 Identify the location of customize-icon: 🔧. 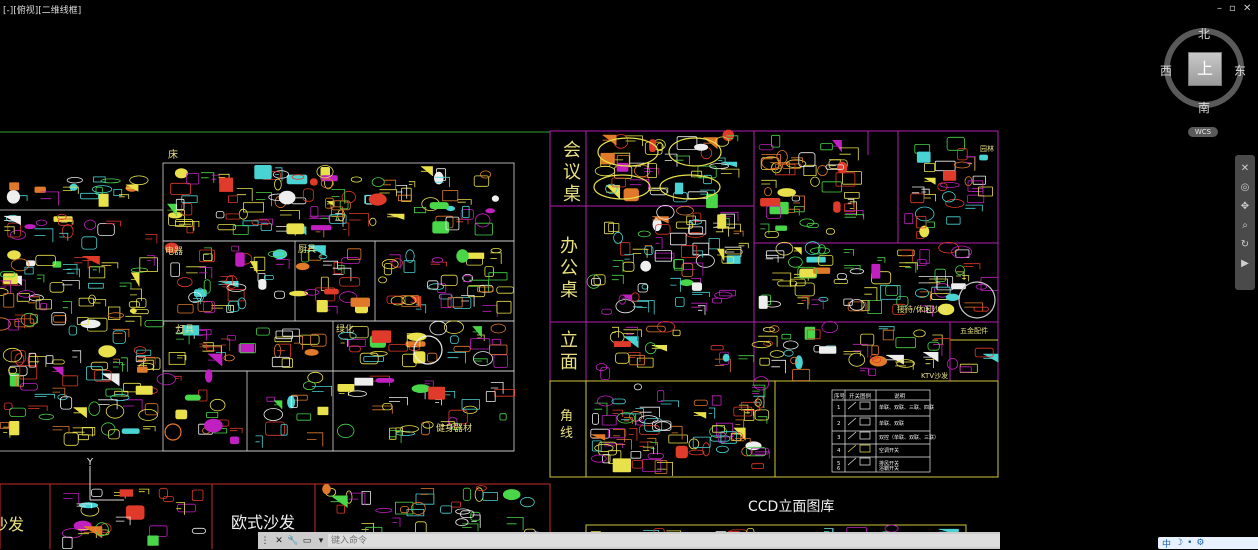
(293, 541).